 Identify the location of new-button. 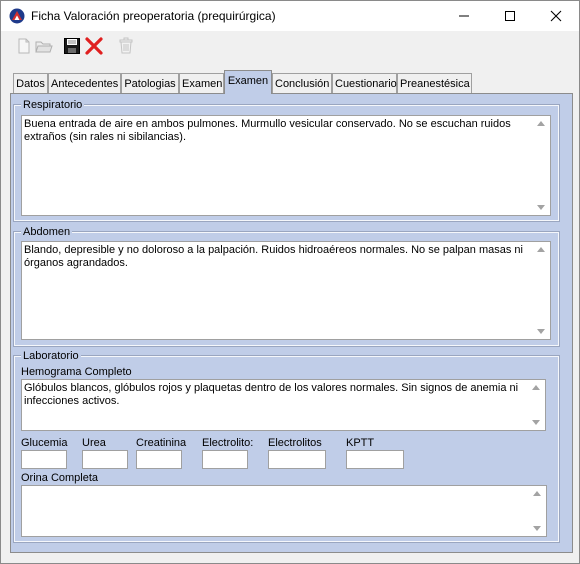
(24, 46).